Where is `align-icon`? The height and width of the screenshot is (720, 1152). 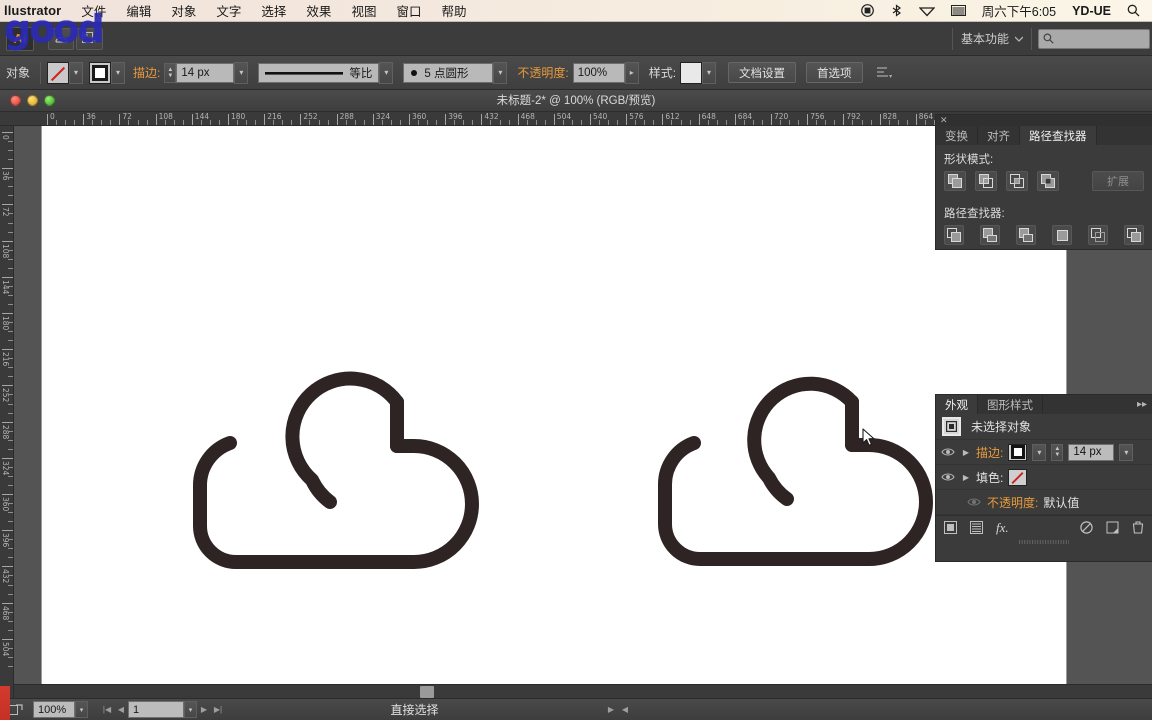
align-icon is located at coordinates (884, 73).